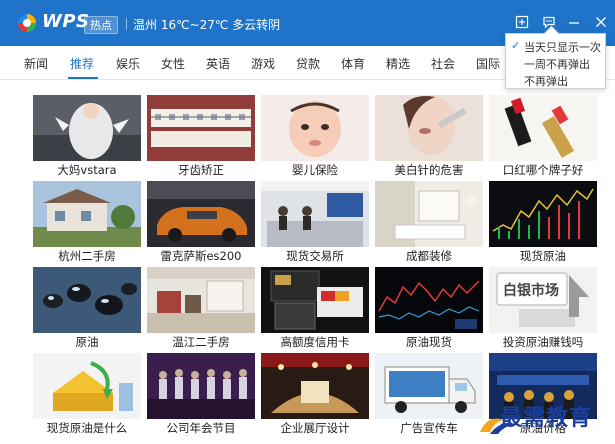 The width and height of the screenshot is (615, 444). What do you see at coordinates (201, 170) in the screenshot?
I see `grid-item-caption: 牙齿矫正` at bounding box center [201, 170].